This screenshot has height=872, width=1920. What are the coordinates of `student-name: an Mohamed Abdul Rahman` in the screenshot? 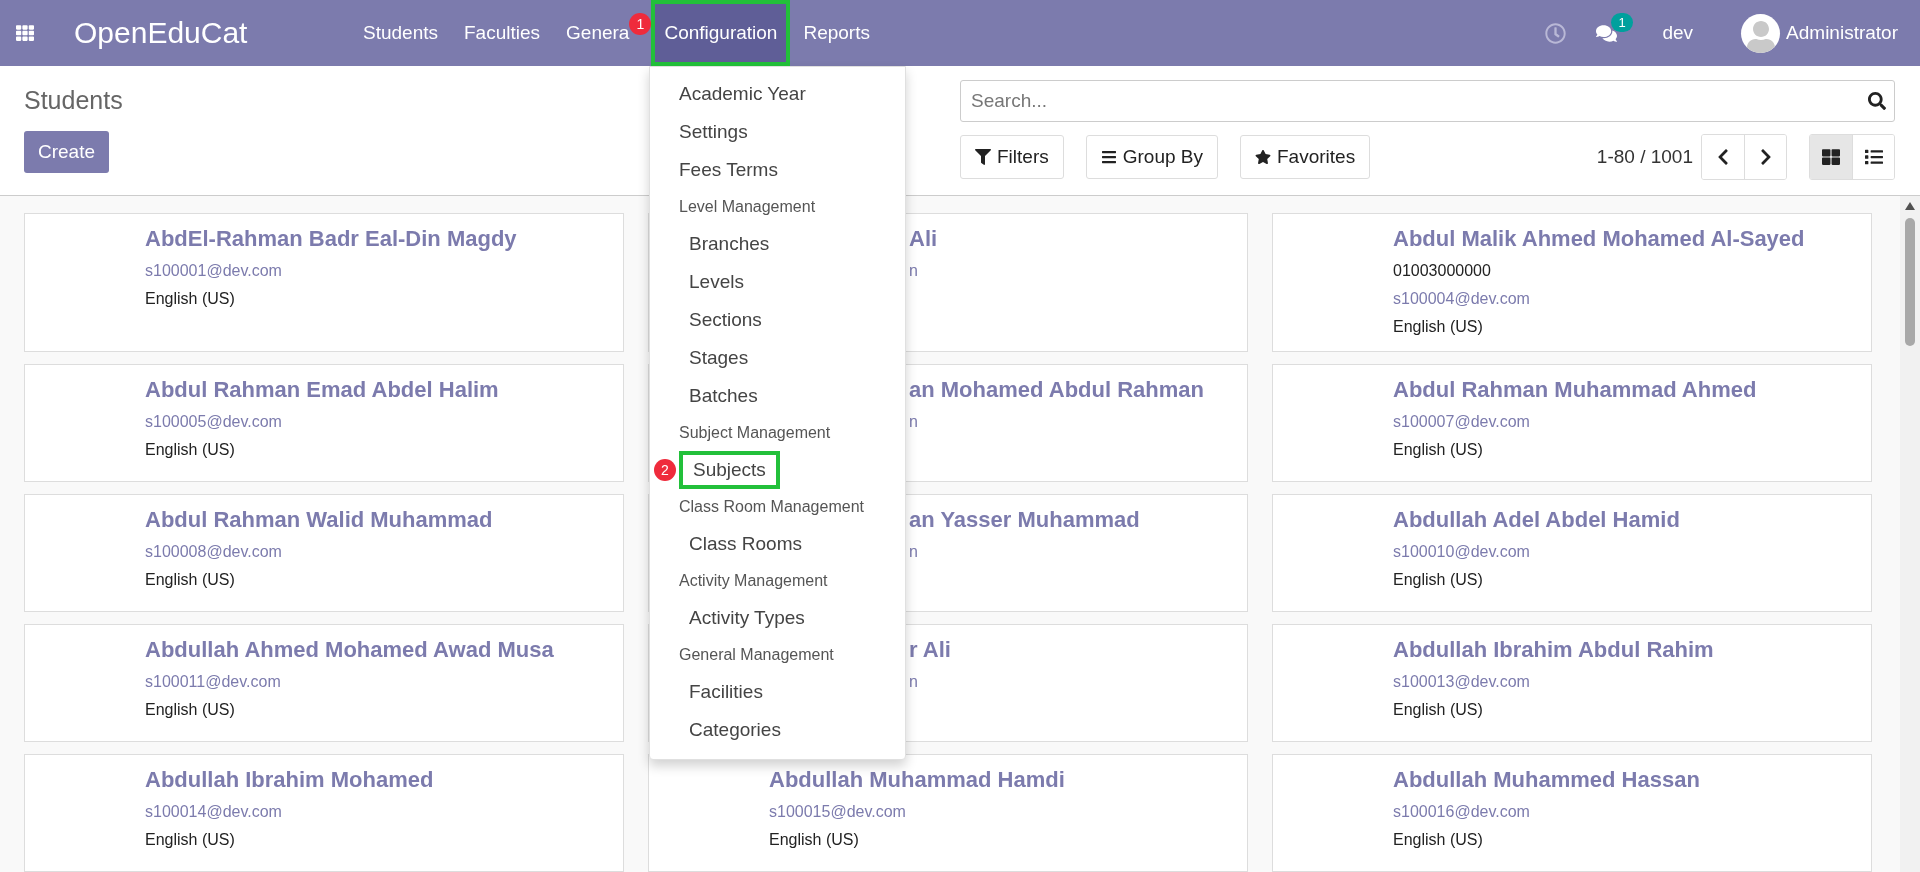 It's located at (1056, 390).